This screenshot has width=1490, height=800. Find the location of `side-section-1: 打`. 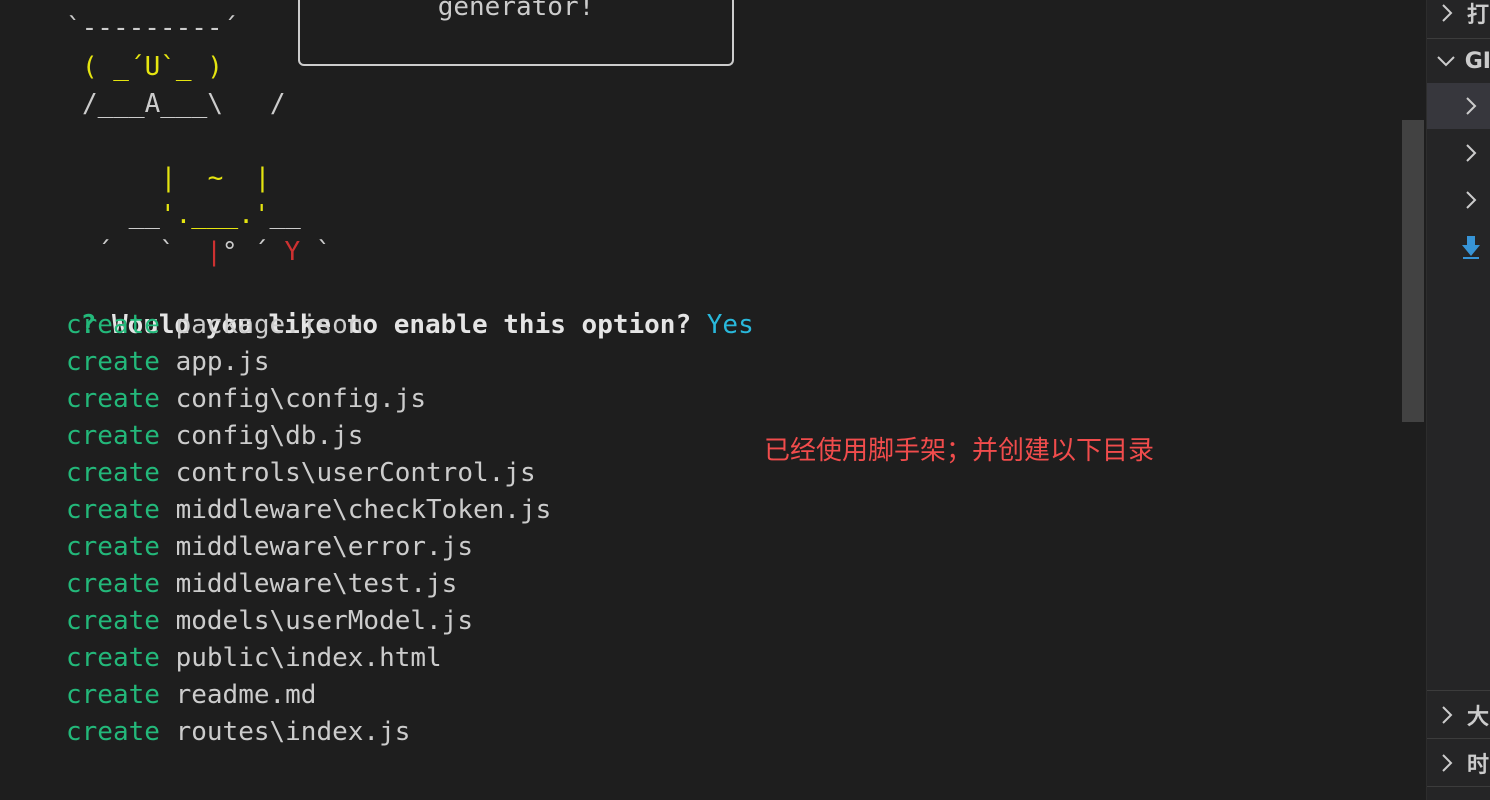

side-section-1: 打 is located at coordinates (1458, 18).